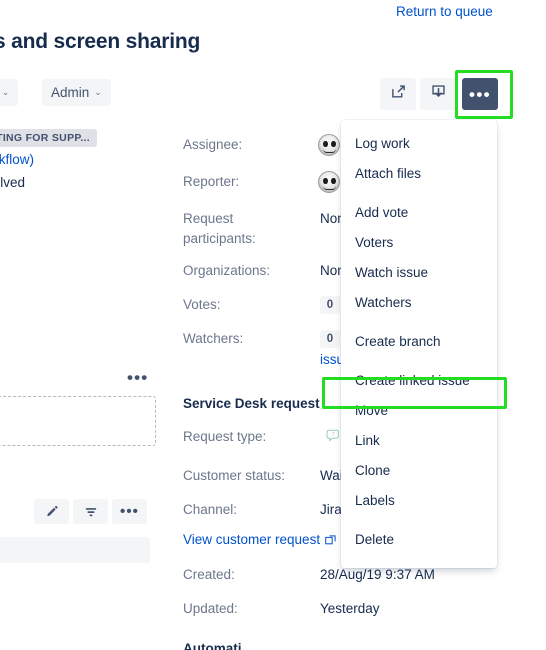 This screenshot has height=650, width=546. What do you see at coordinates (419, 470) in the screenshot?
I see `menu-item-clone: Clone` at bounding box center [419, 470].